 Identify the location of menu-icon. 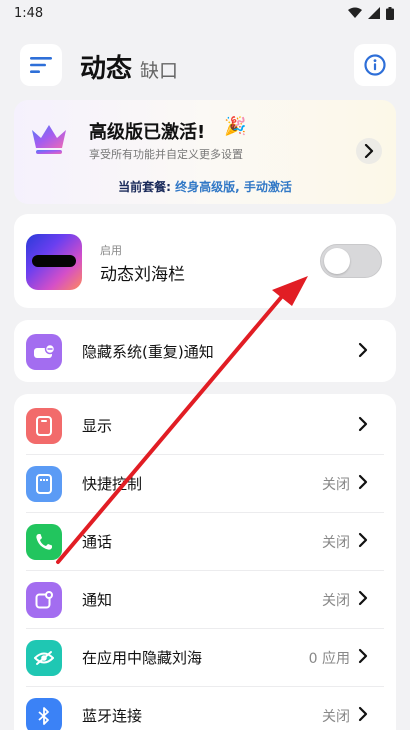
(41, 65).